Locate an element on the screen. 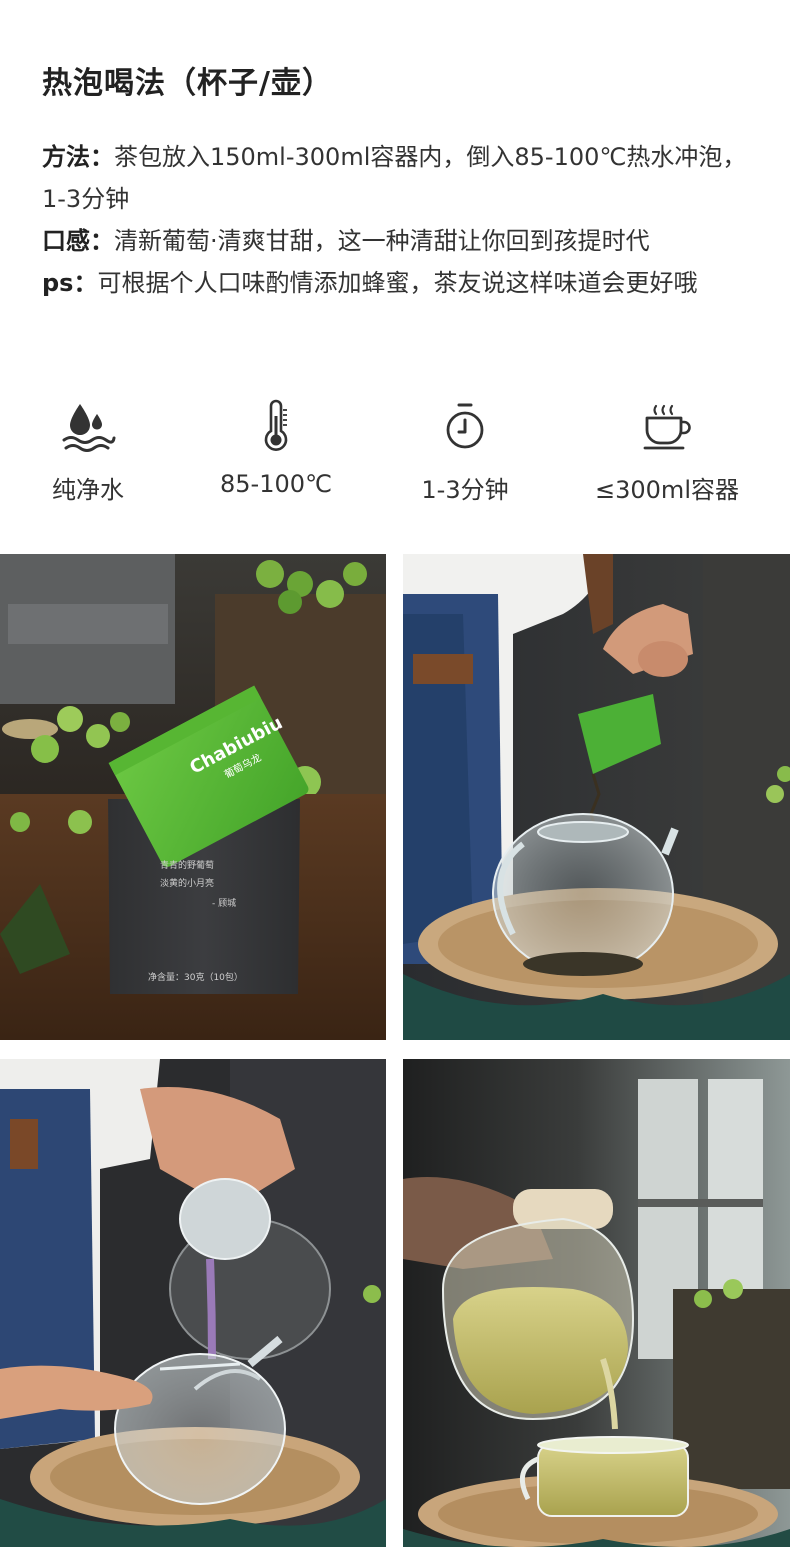 The width and height of the screenshot is (790, 1547). method-text: 茶包放入150ml-300ml容器内，倒入85-100℃热水冲泡，1-3分钟 is located at coordinates (394, 178).